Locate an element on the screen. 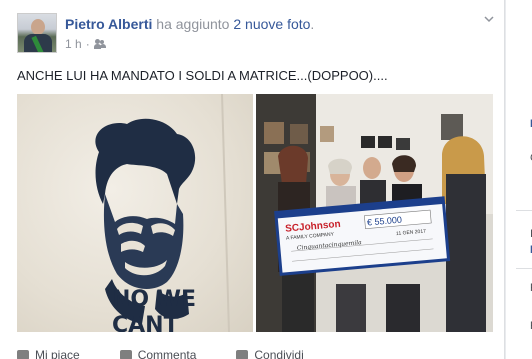  share-label: Condividi is located at coordinates (279, 353).